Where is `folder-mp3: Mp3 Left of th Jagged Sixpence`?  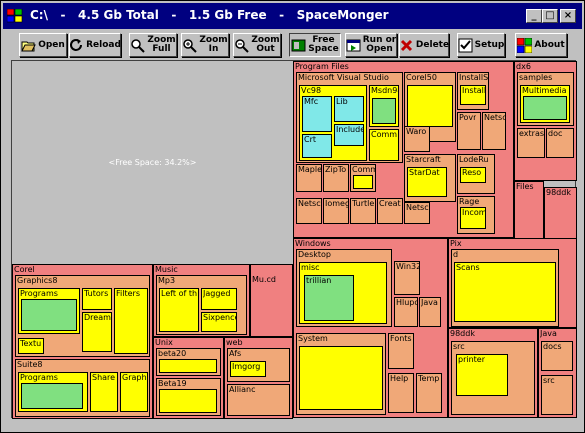
folder-mp3: Mp3 Left of th Jagged Sixpence is located at coordinates (201, 305).